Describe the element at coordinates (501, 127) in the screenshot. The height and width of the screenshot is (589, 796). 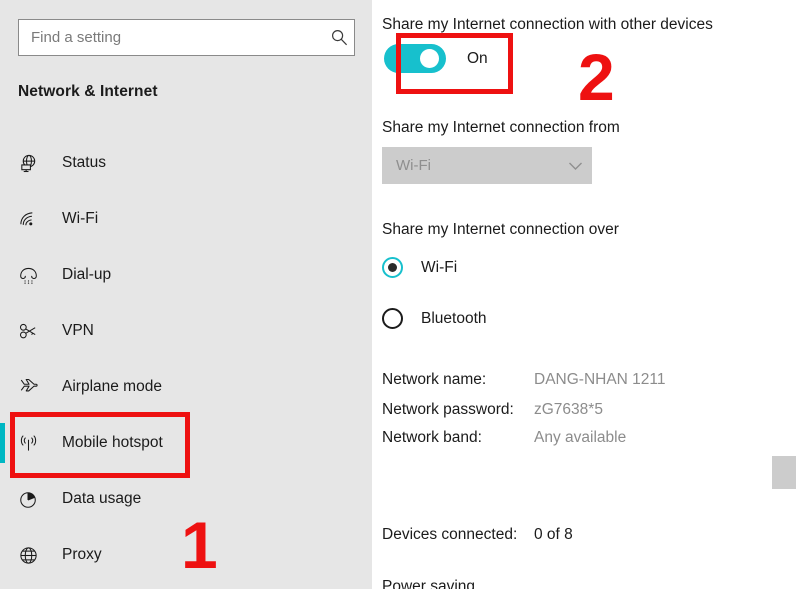
I see `share-from-label: Share my Internet connection from` at that location.